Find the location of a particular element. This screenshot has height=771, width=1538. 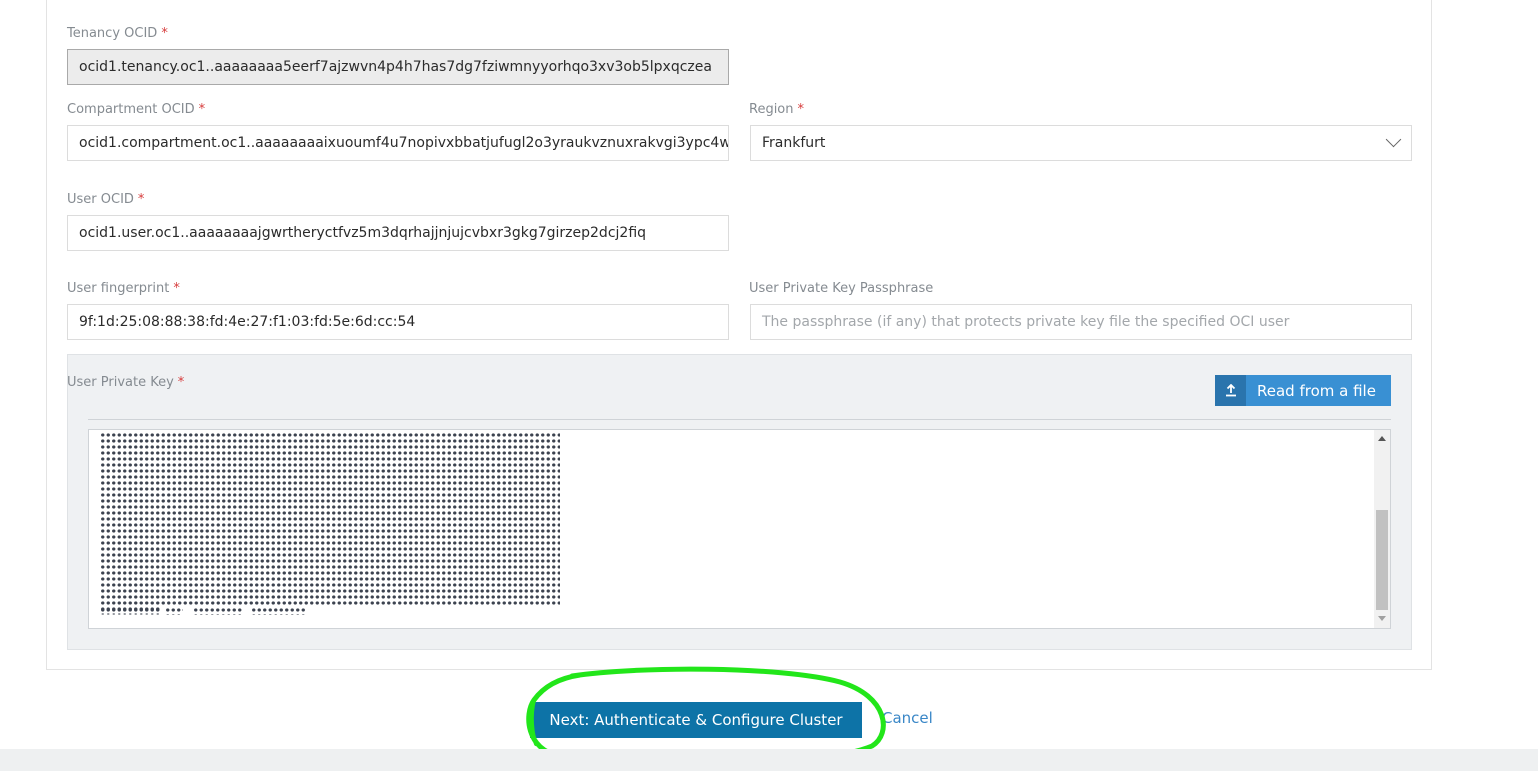

private-key-label: User Private Key * is located at coordinates (126, 382).